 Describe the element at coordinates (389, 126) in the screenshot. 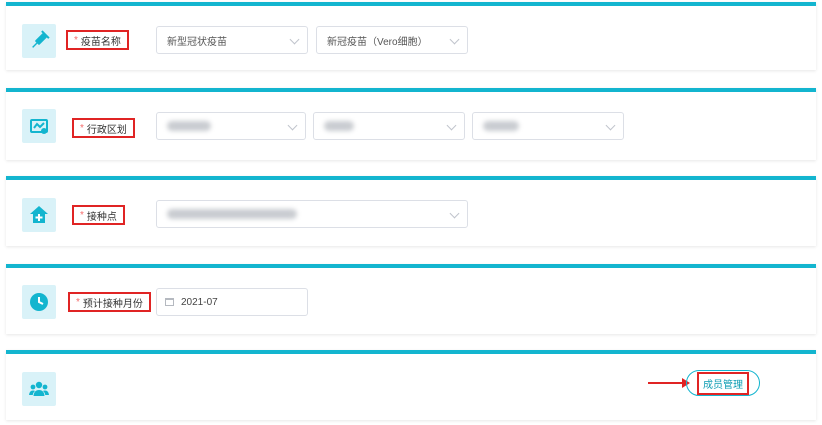

I see `city-select` at that location.